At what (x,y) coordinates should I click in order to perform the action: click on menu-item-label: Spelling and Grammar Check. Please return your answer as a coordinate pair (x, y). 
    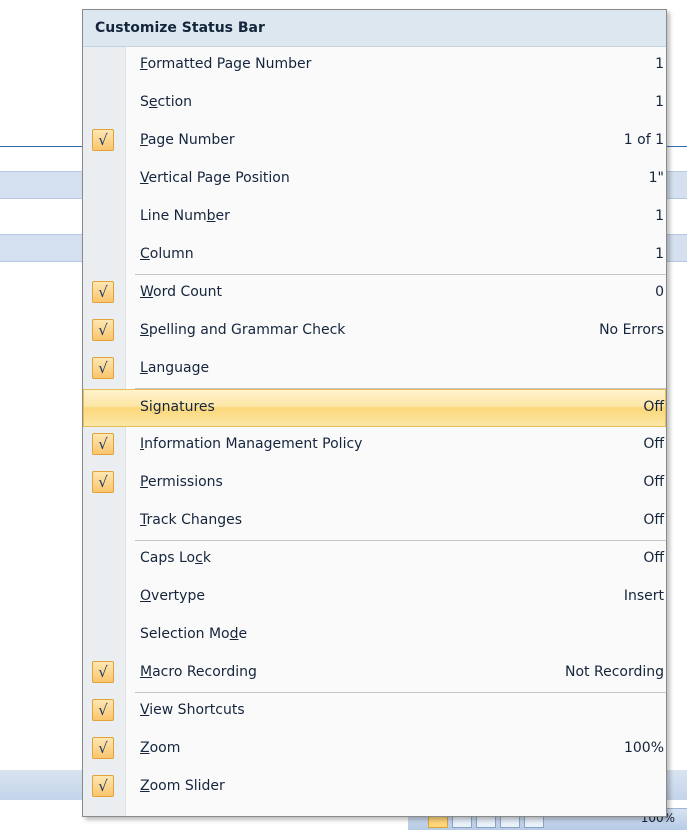
    Looking at the image, I should click on (243, 330).